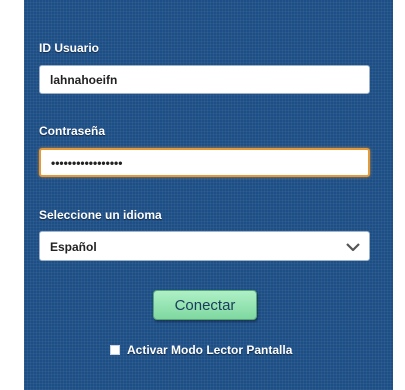 The width and height of the screenshot is (405, 390). Describe the element at coordinates (72, 131) in the screenshot. I see `password-label: Contraseña` at that location.